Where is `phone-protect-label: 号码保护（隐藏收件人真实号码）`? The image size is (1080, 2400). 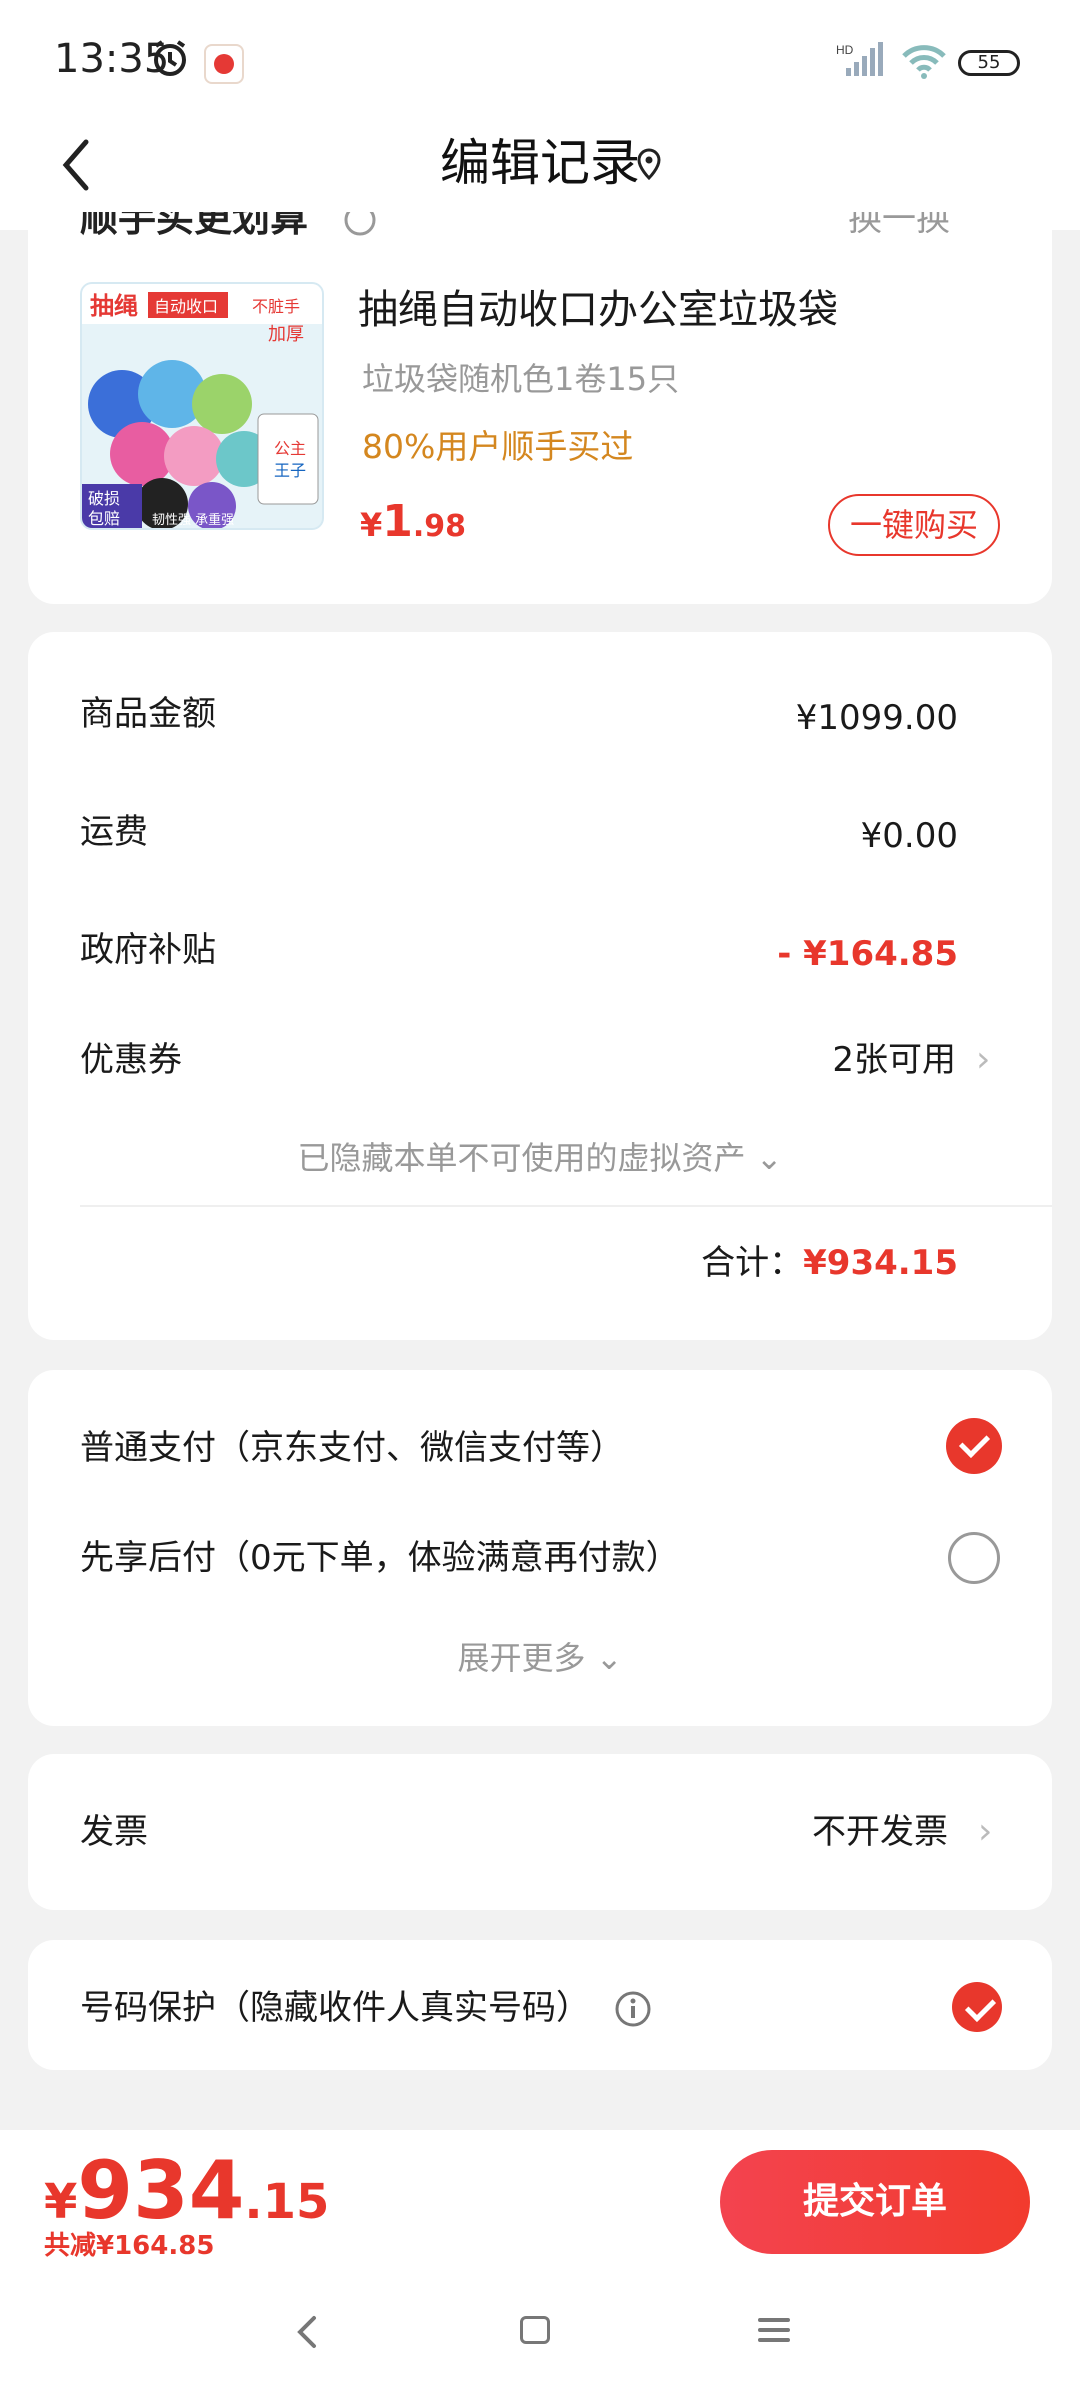 phone-protect-label: 号码保护（隐藏收件人真实号码） is located at coordinates (335, 2008).